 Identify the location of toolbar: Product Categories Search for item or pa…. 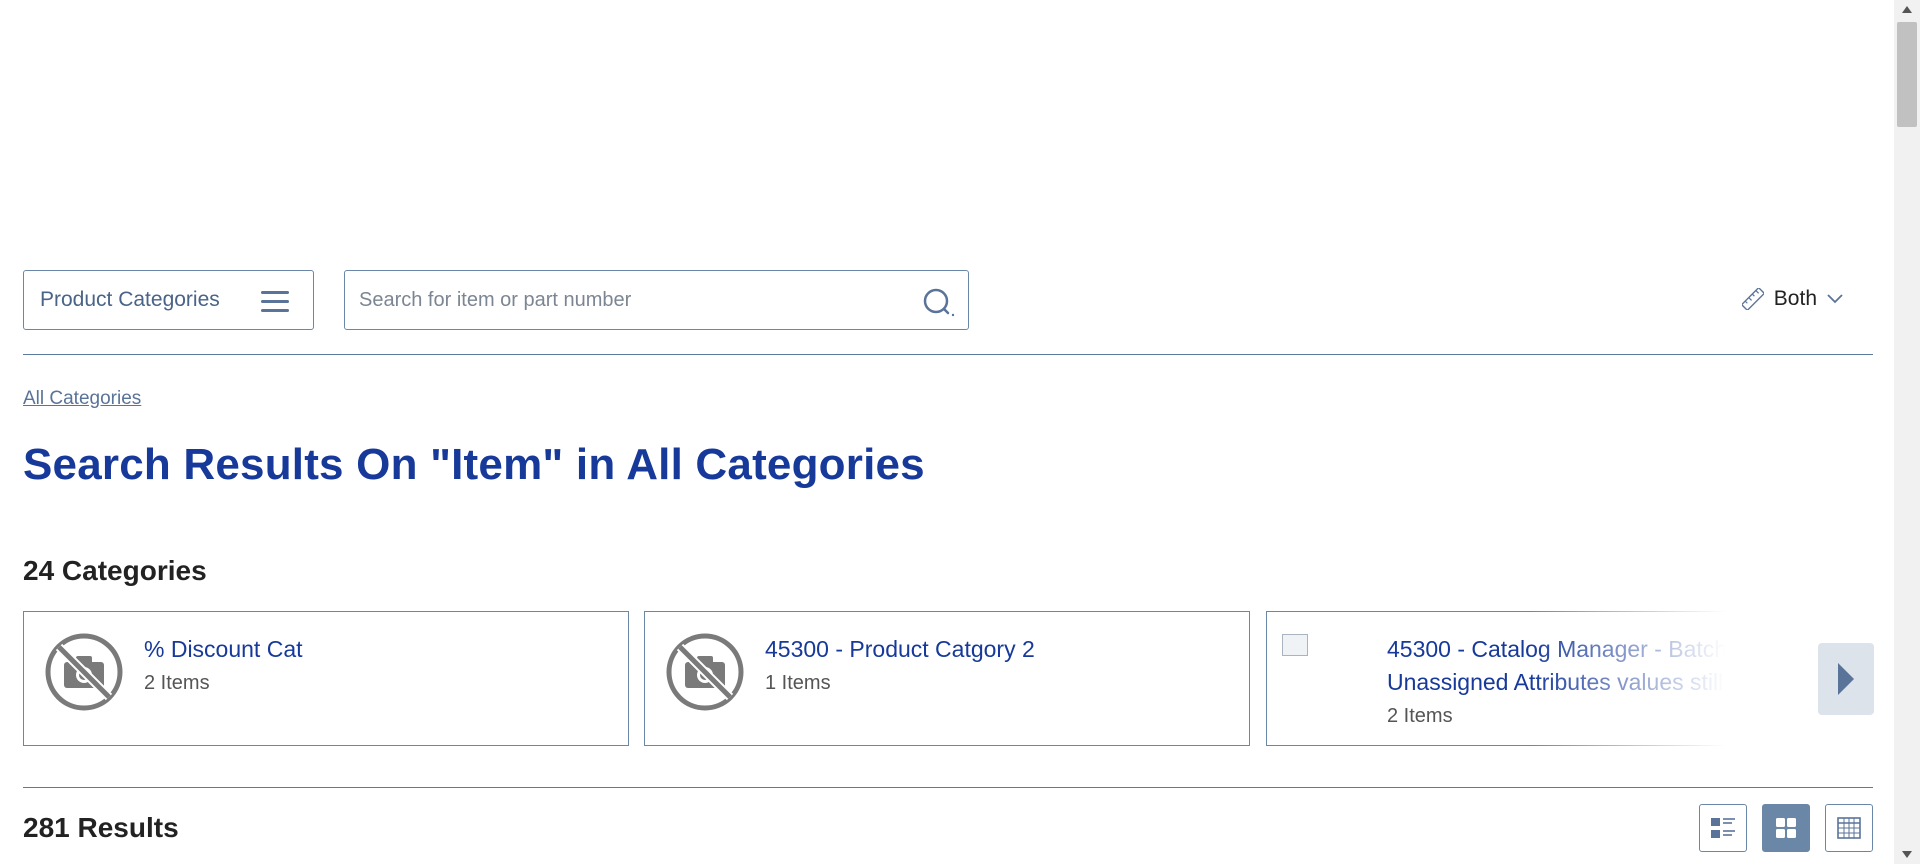
(948, 300).